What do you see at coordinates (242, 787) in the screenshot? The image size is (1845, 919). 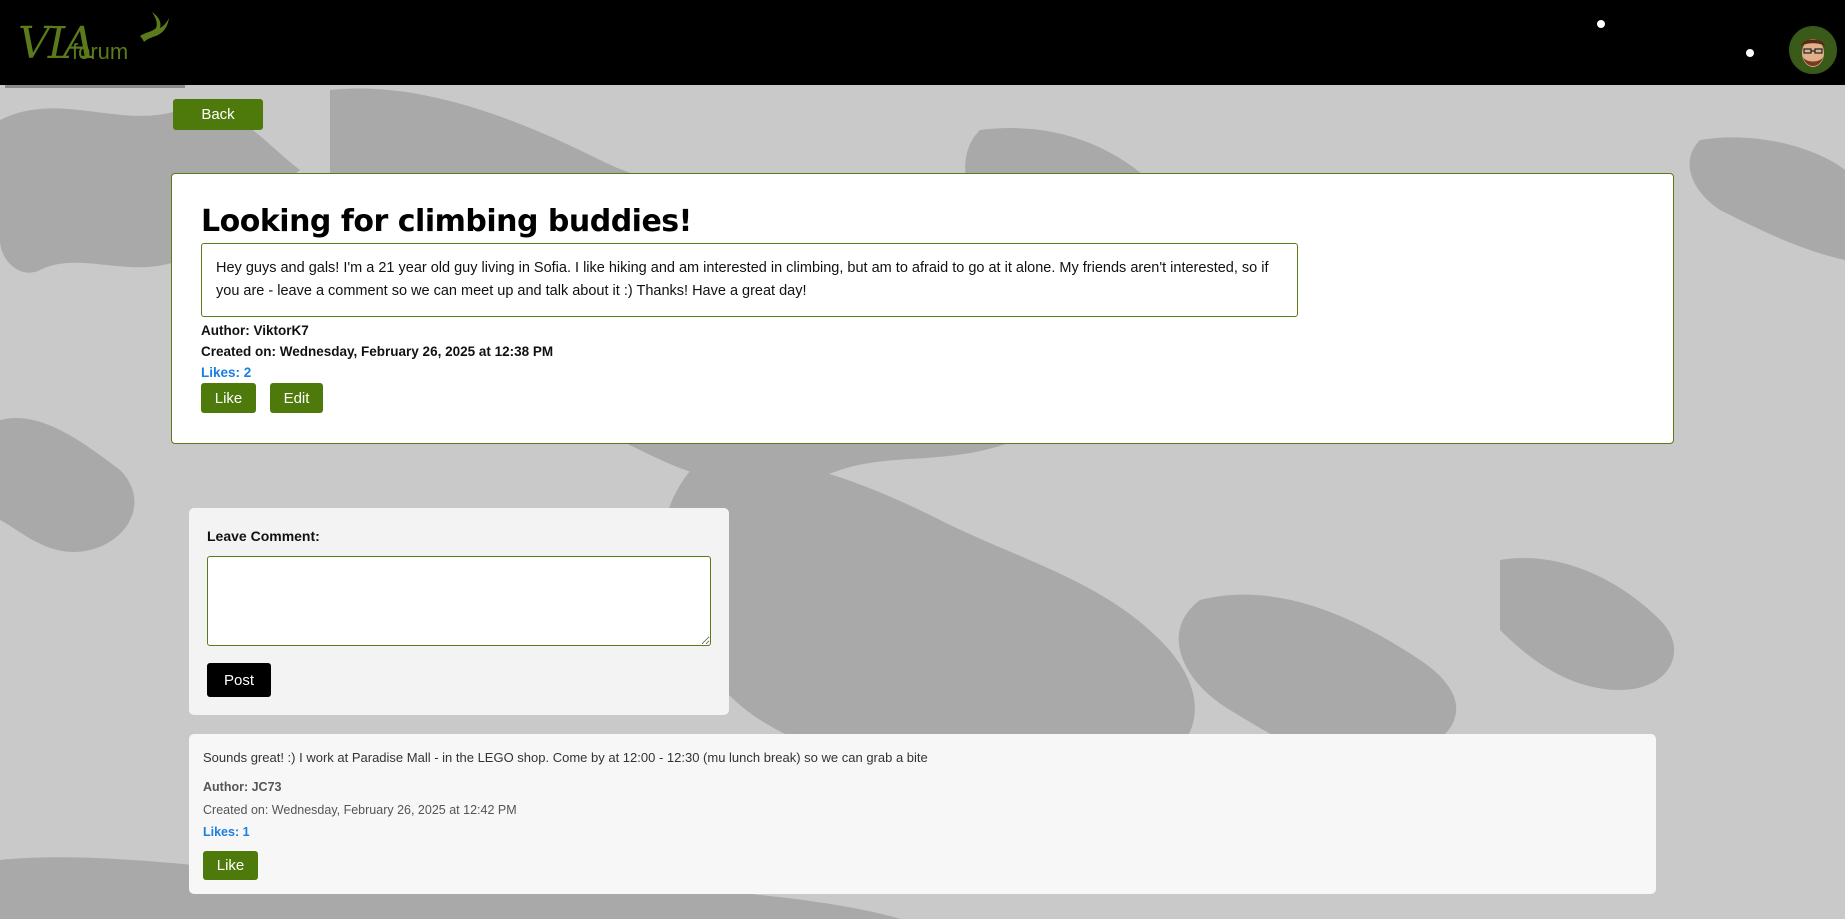 I see `comment-author: Author: JC73` at bounding box center [242, 787].